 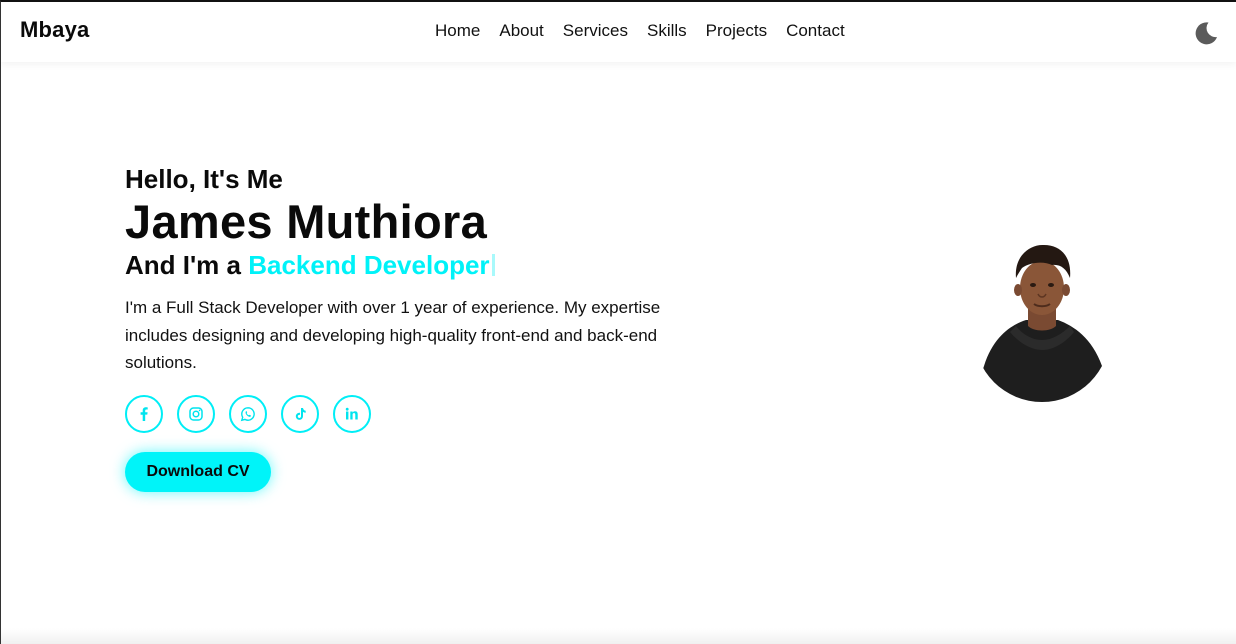 I want to click on nav-home-link: Home, so click(x=457, y=31).